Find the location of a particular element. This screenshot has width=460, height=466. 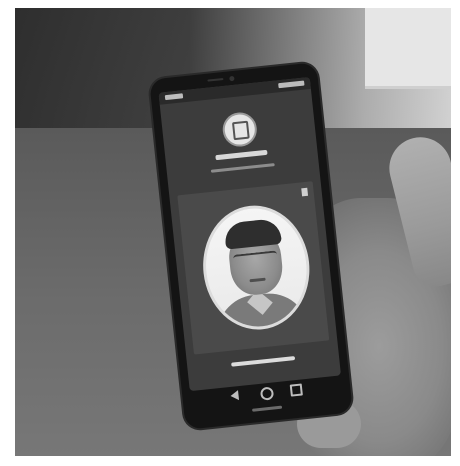

face-capture-circle is located at coordinates (256, 267).